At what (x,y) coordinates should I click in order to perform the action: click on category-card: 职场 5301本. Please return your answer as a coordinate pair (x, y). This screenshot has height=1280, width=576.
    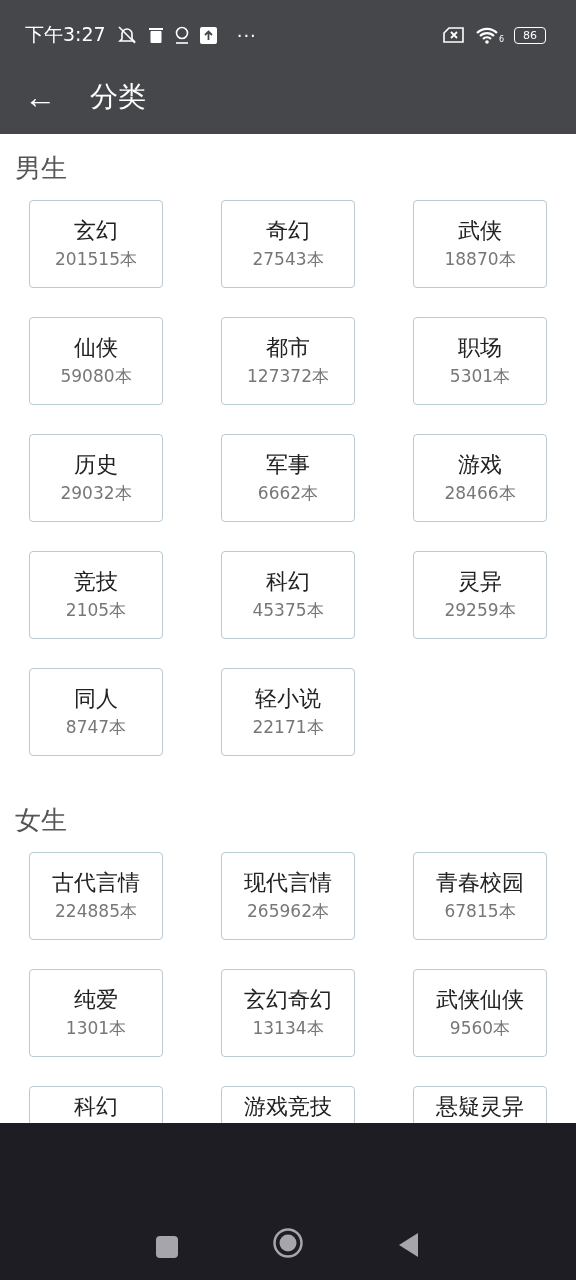
    Looking at the image, I should click on (480, 361).